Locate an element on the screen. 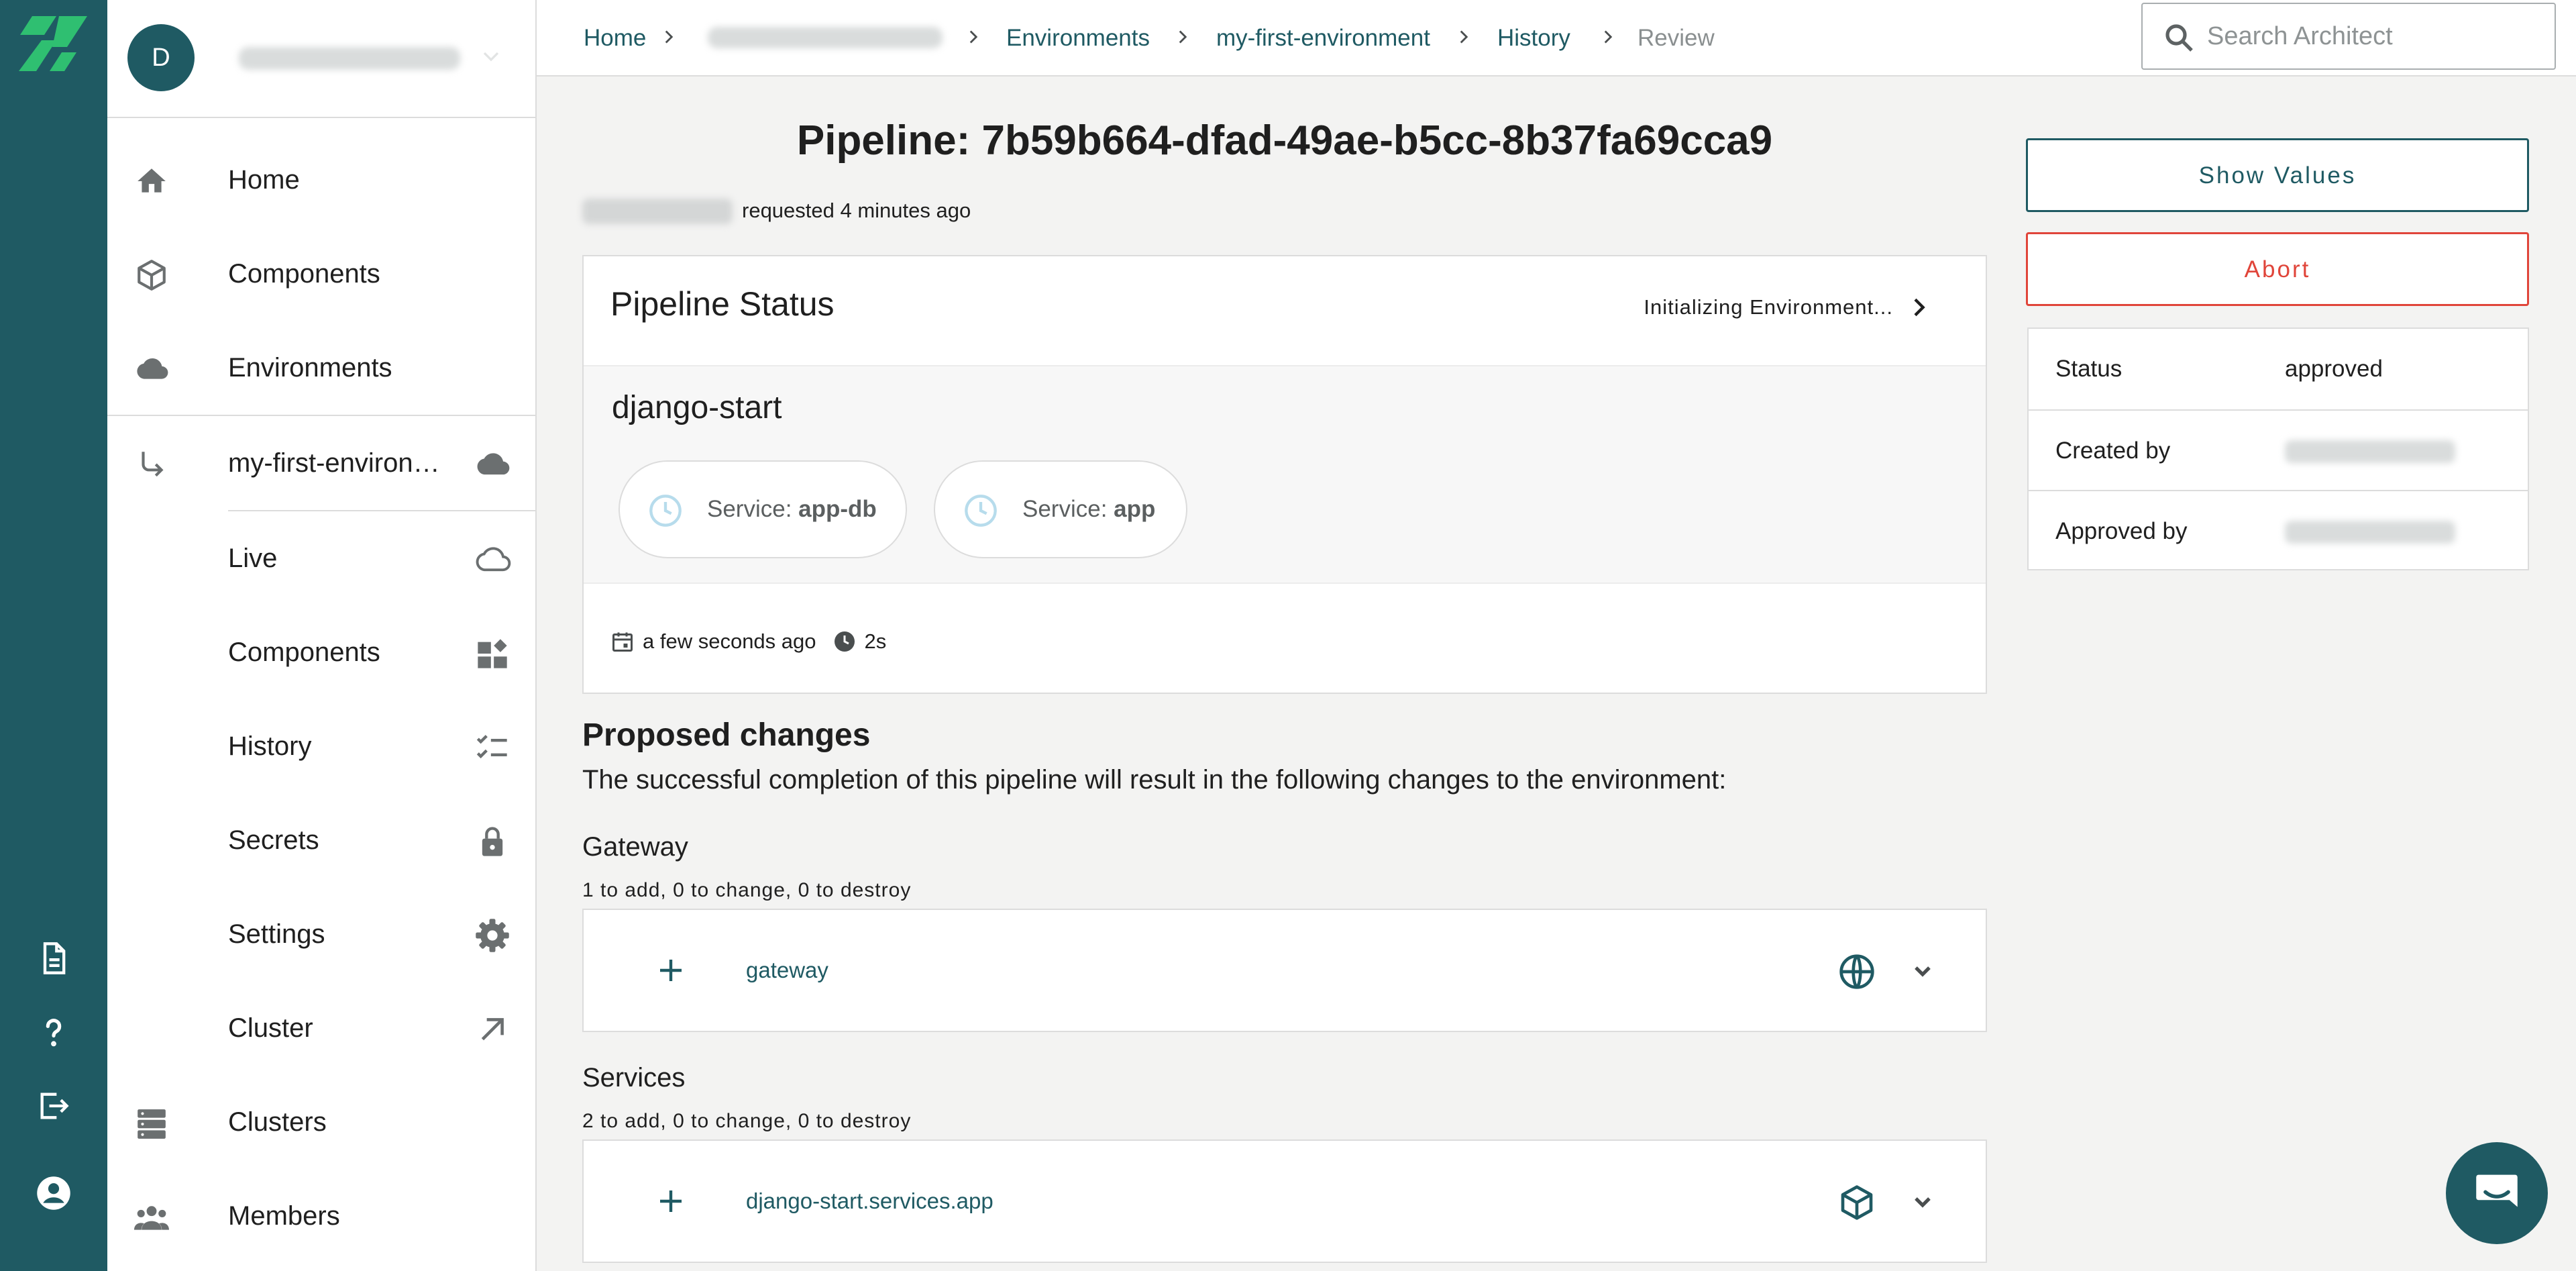  pipeline-duration: 2s is located at coordinates (875, 641).